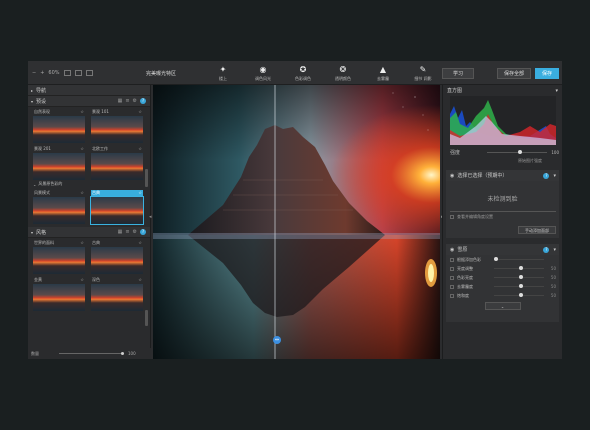  I want to click on adjust-item: 根据添加色彩, so click(502, 259).